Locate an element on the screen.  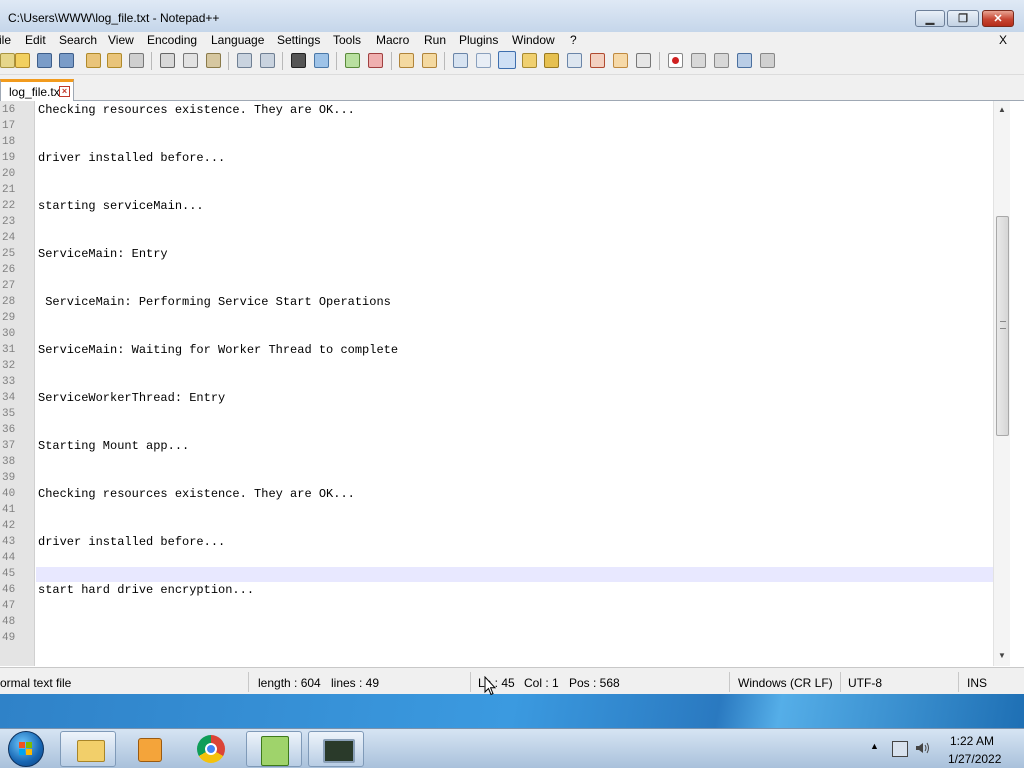
close-document-button: X is located at coordinates (1003, 40).